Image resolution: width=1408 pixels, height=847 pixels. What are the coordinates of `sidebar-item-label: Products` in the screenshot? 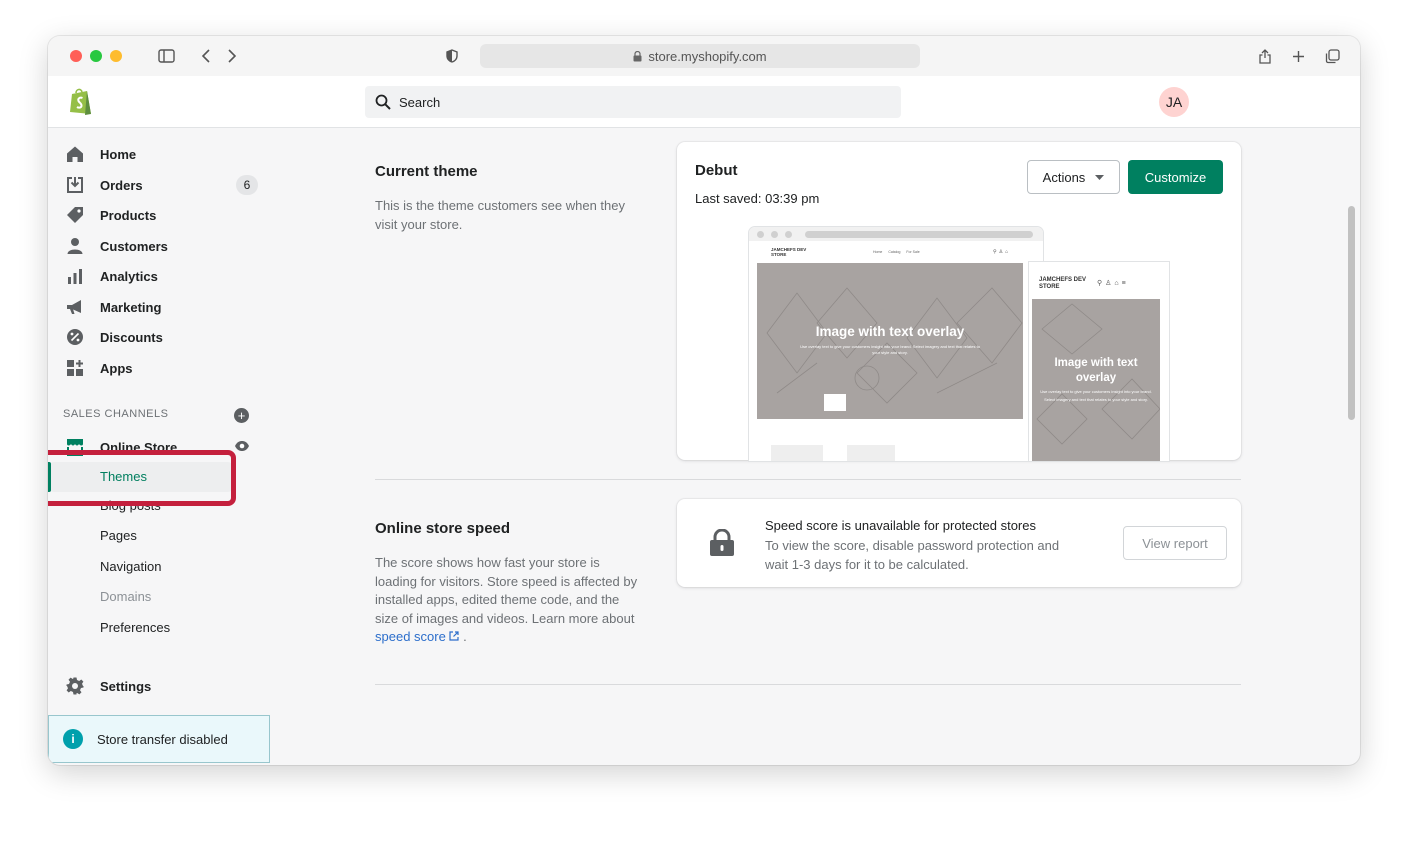 It's located at (128, 215).